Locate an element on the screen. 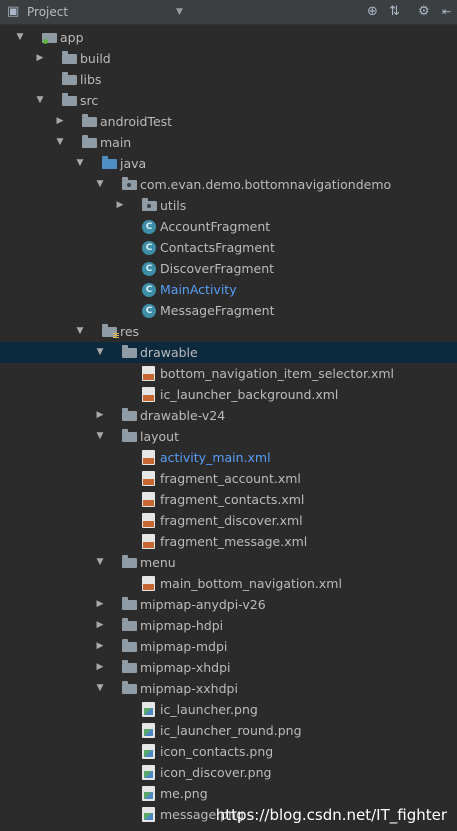  tree-item-label: libs is located at coordinates (91, 79).